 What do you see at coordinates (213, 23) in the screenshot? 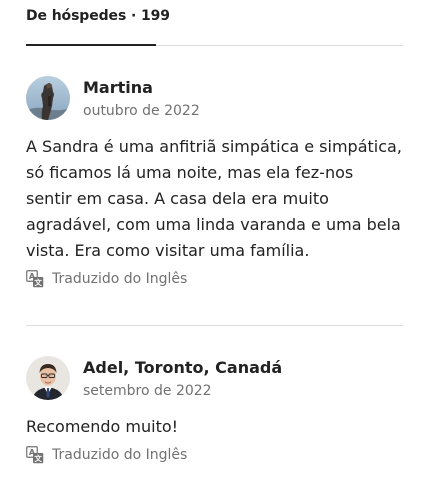
I see `review-tabs: De hóspedes · 199` at bounding box center [213, 23].